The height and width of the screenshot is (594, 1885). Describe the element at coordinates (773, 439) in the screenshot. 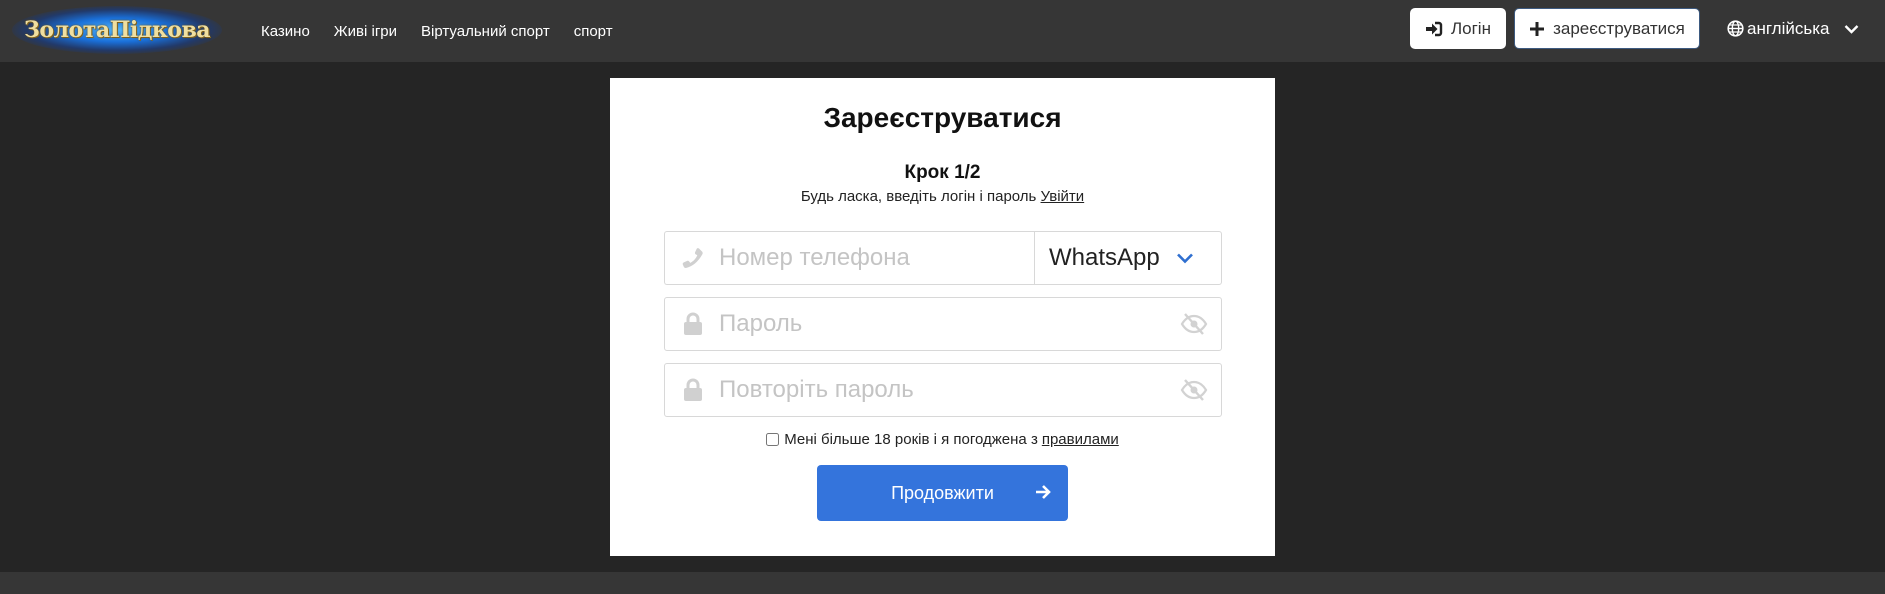

I see `agree-checkbox` at that location.